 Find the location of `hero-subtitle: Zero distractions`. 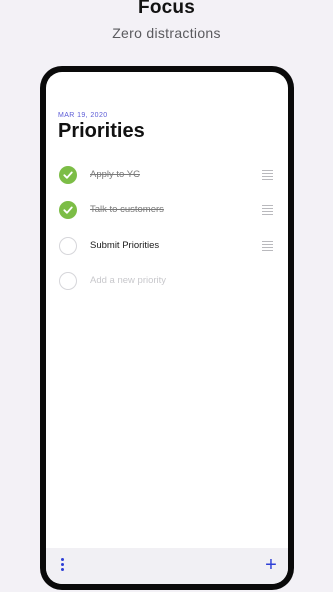

hero-subtitle: Zero distractions is located at coordinates (166, 33).